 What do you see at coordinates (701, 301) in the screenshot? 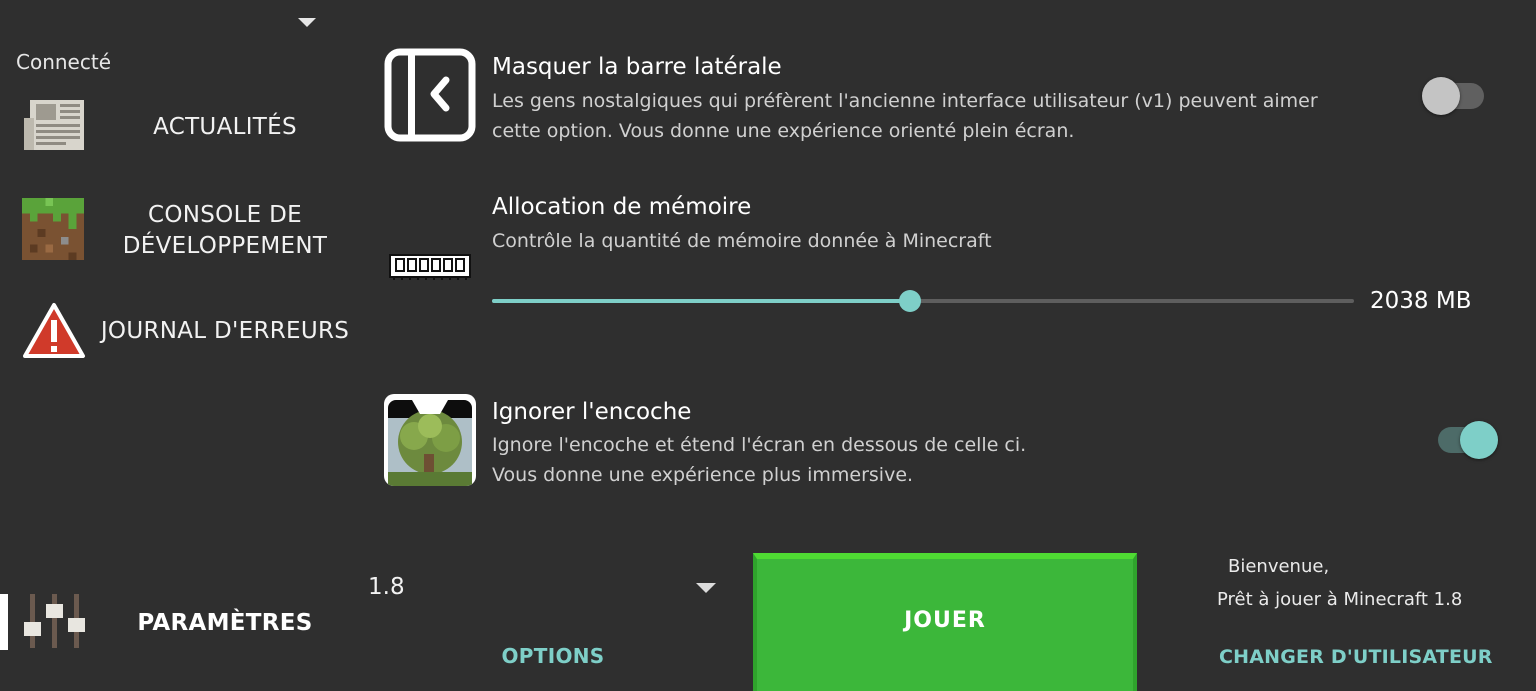
I see `memory-slider-fill` at bounding box center [701, 301].